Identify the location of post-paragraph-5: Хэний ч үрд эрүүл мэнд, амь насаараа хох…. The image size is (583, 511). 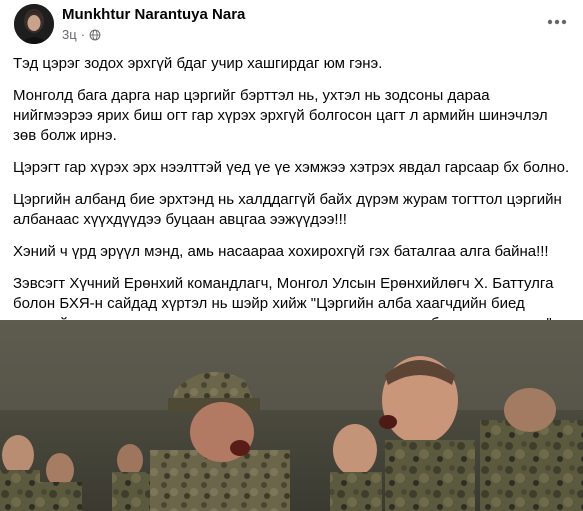
(281, 251).